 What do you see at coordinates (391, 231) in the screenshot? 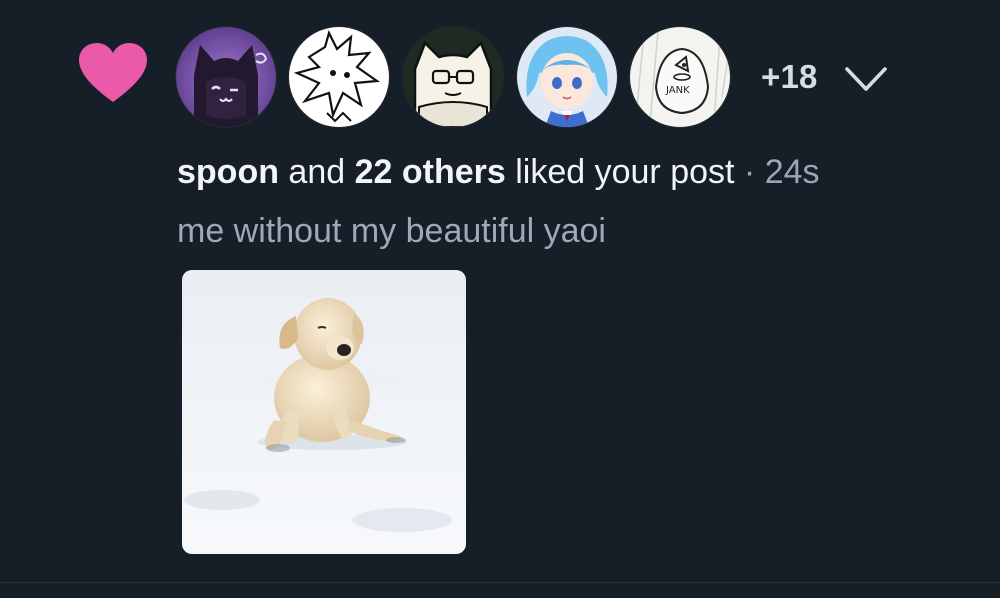
I see `post-preview-text: me without my beautiful yaoi` at bounding box center [391, 231].